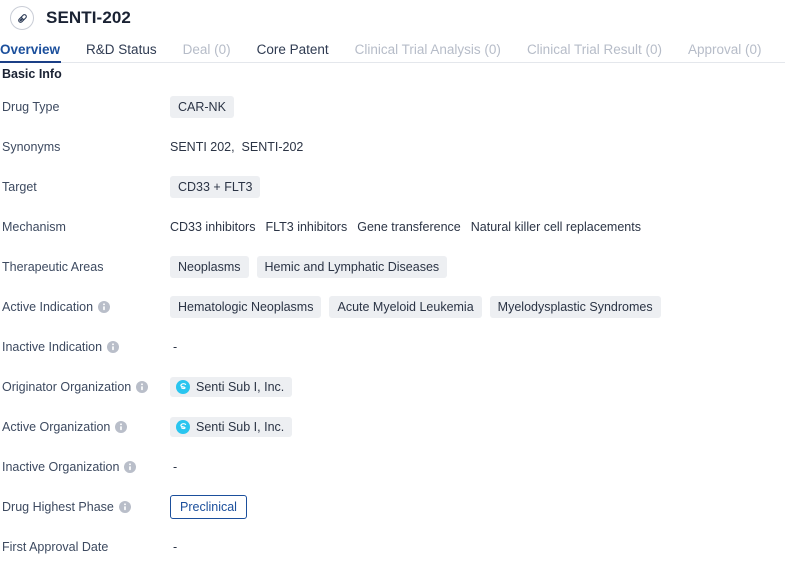  What do you see at coordinates (405, 307) in the screenshot?
I see `value-chip: Acute Myeloid Leukemia` at bounding box center [405, 307].